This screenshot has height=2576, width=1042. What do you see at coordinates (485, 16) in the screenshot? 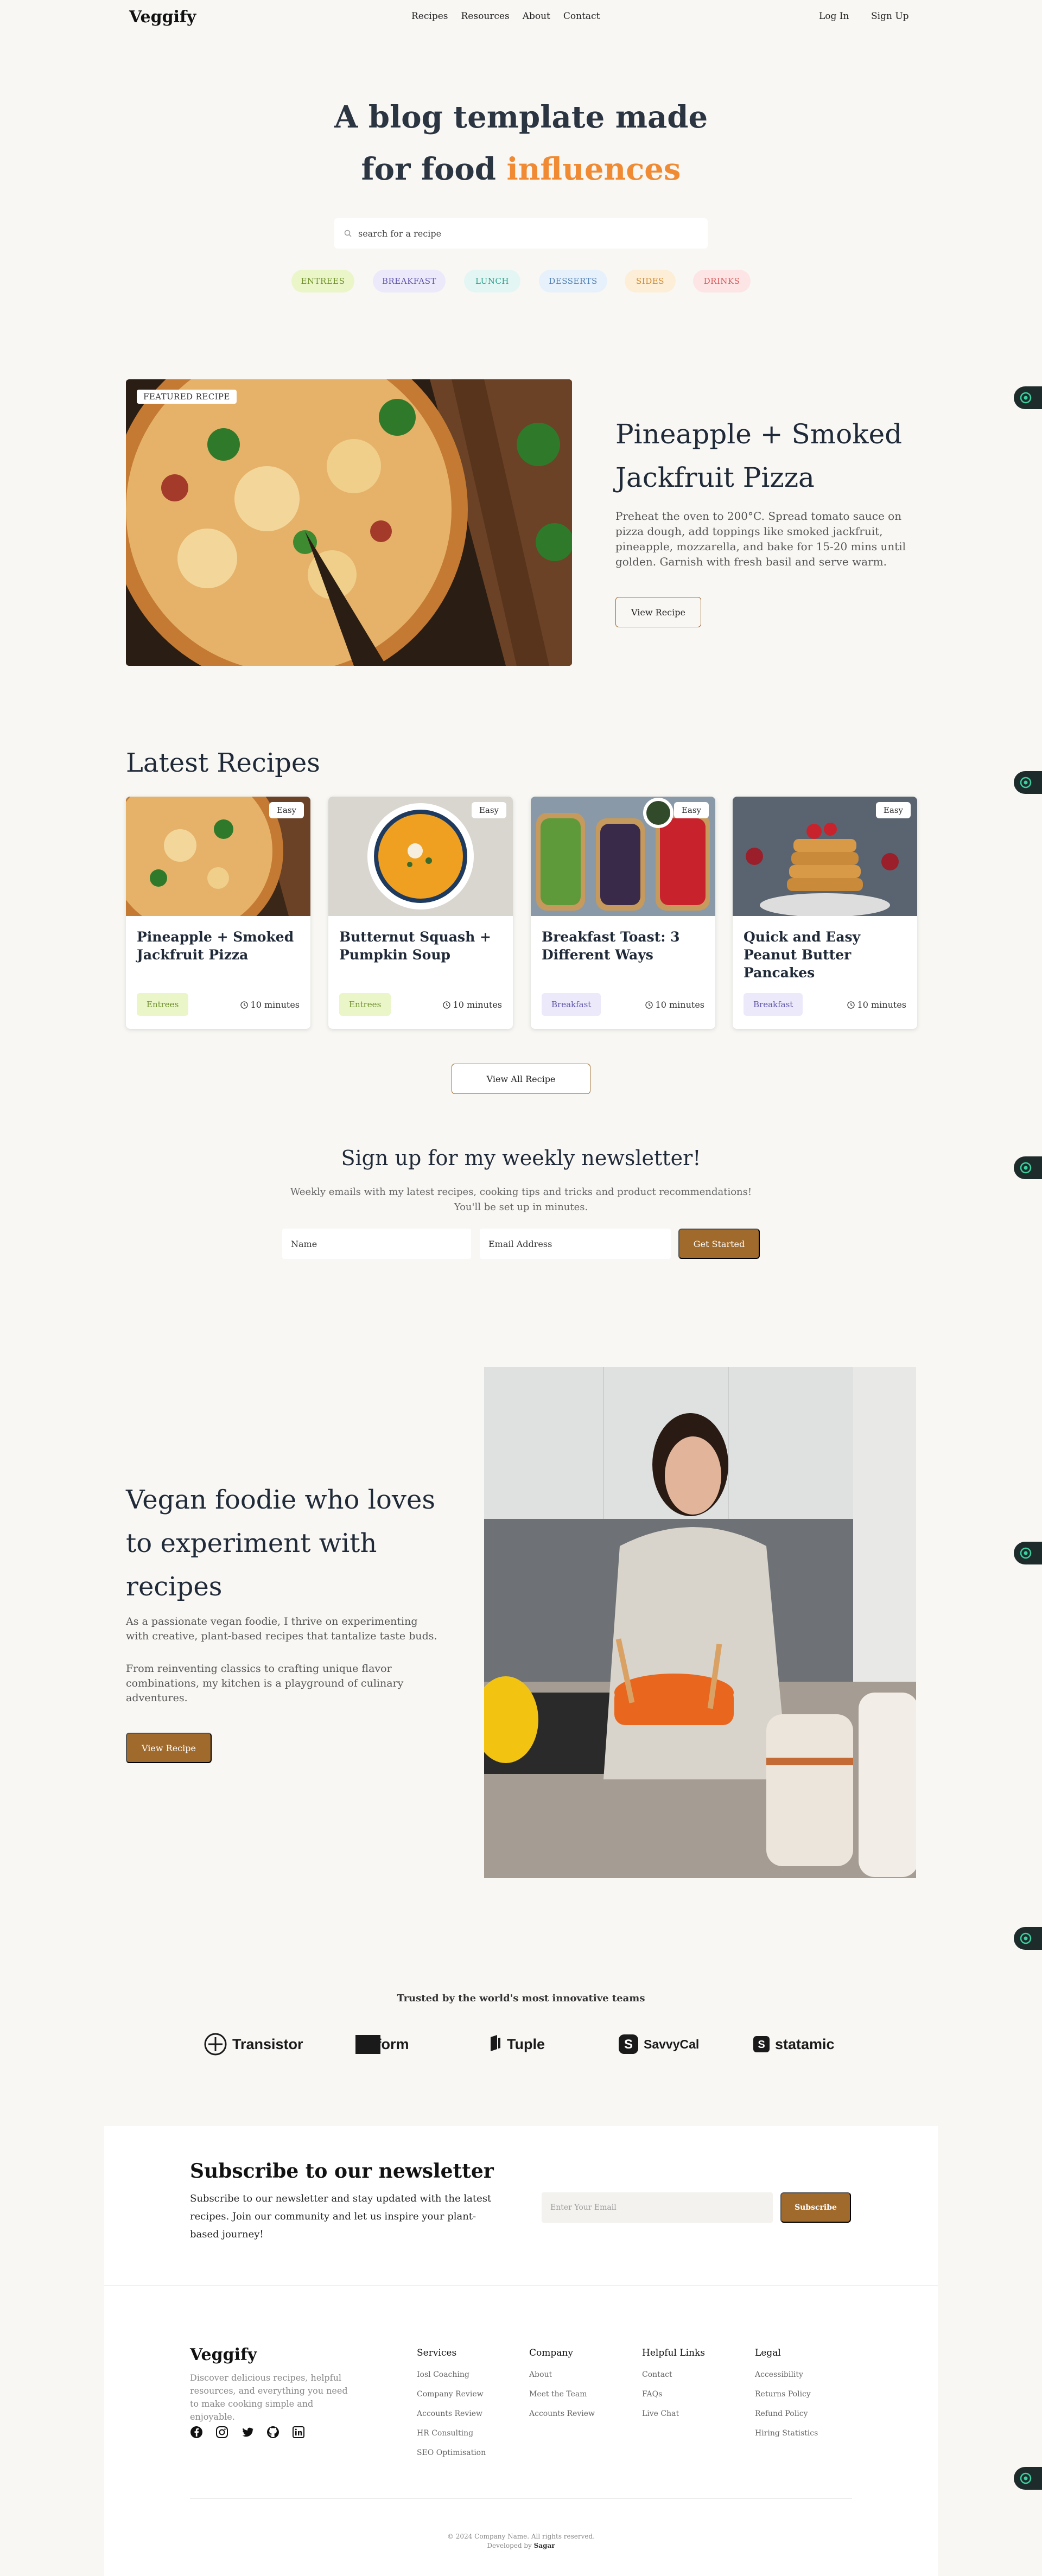
I see `nav-link-resources: Resources` at bounding box center [485, 16].